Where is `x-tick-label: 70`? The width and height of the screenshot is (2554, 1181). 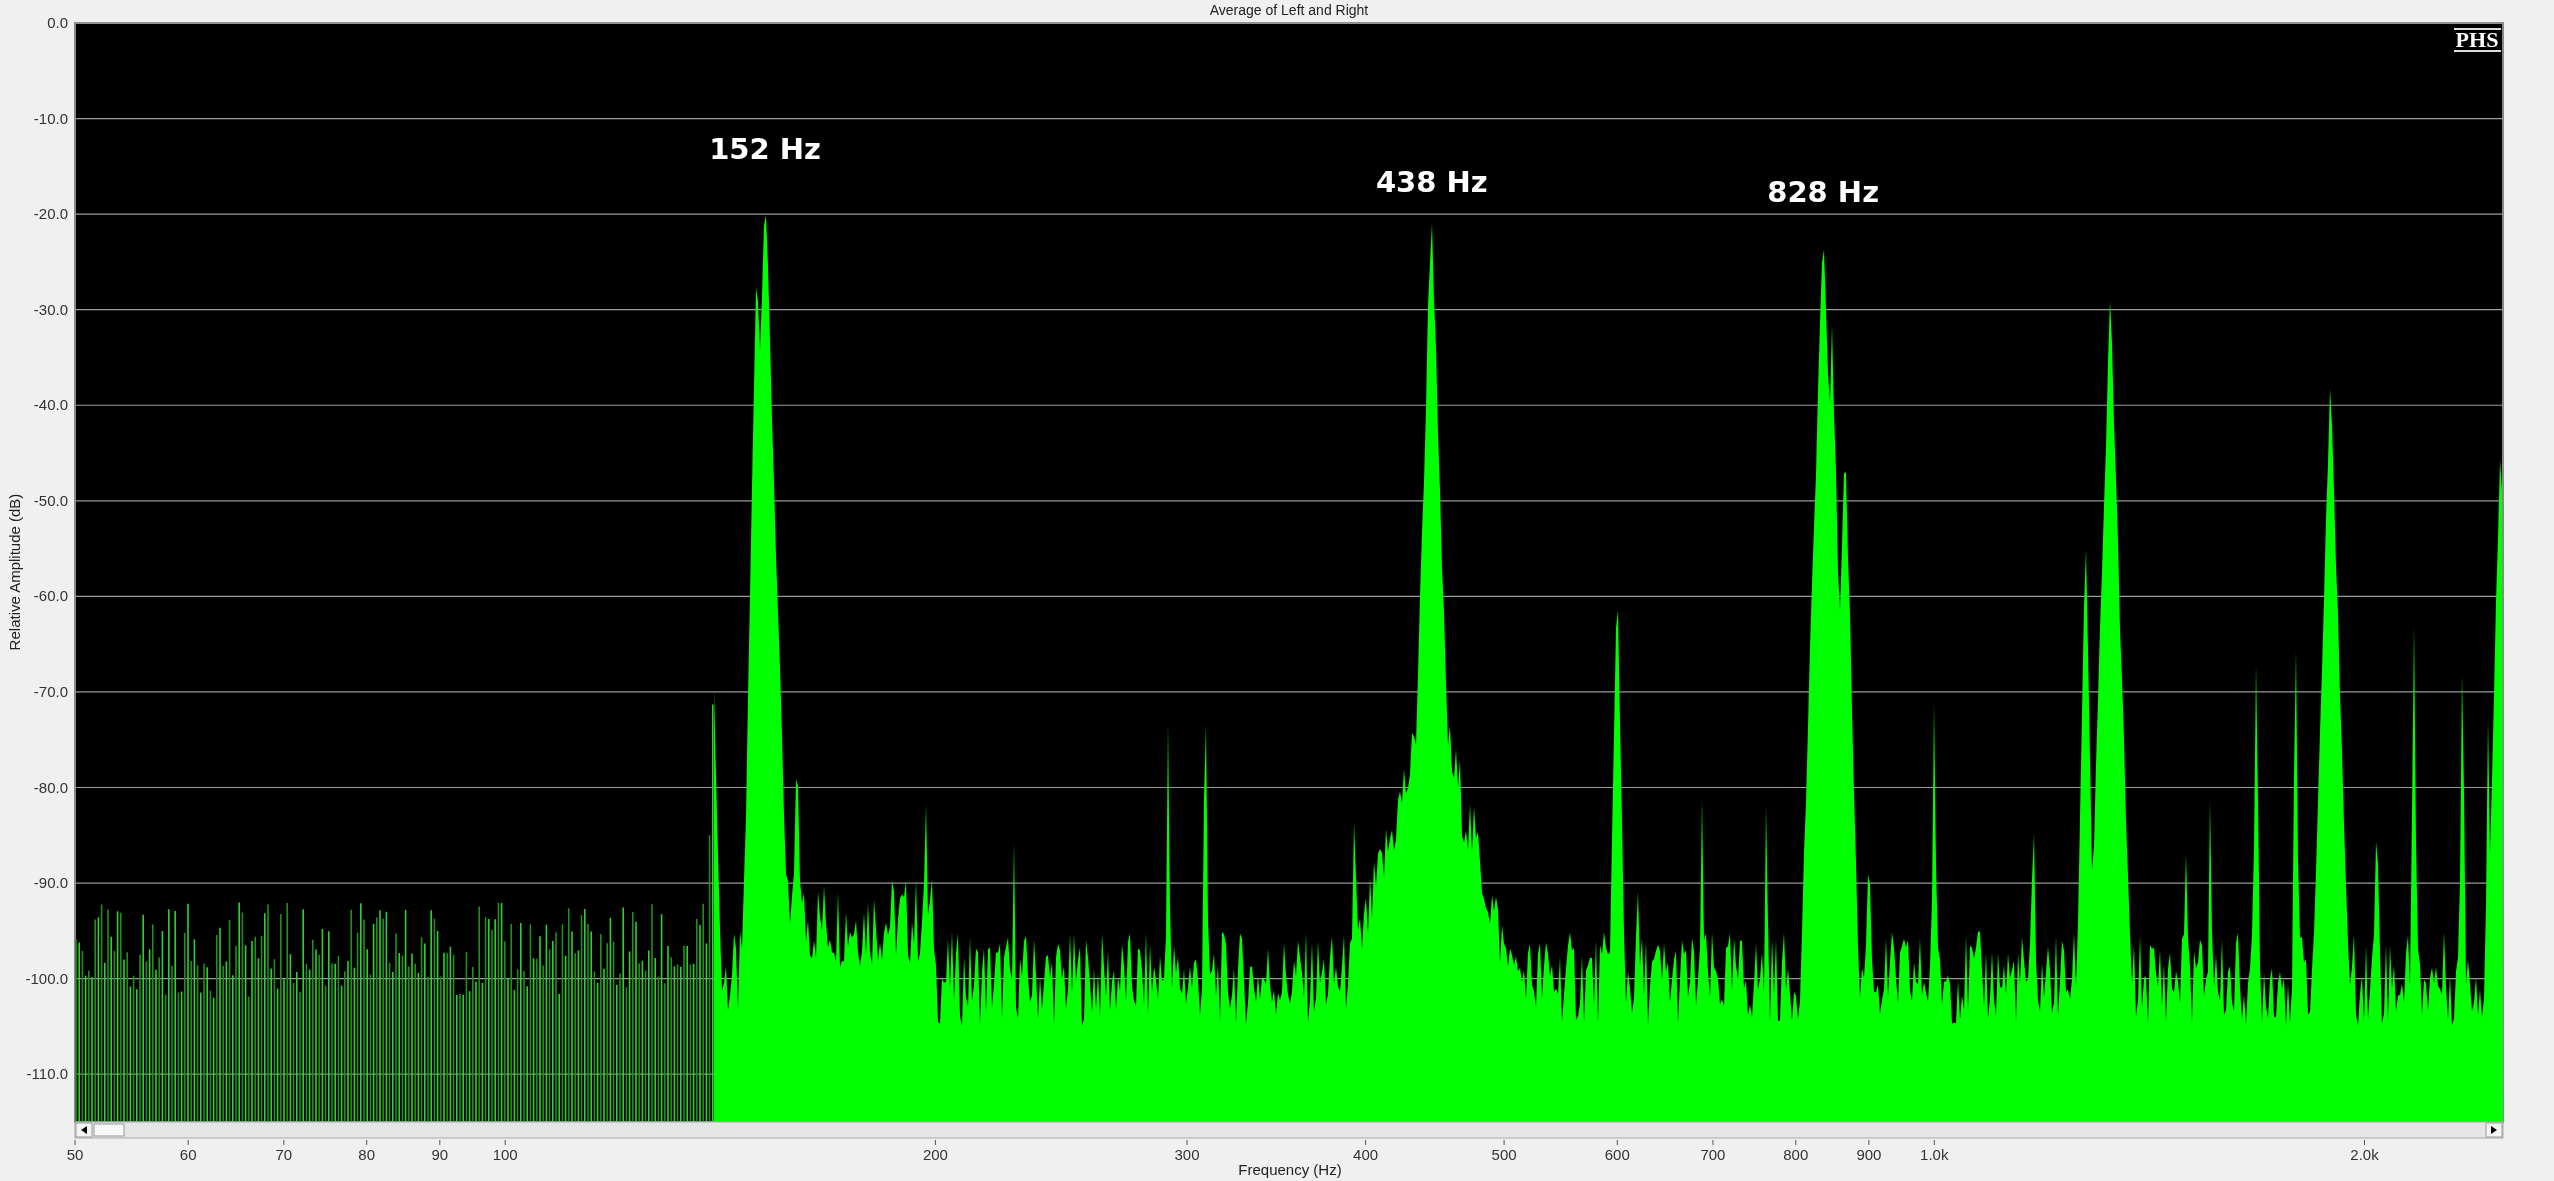
x-tick-label: 70 is located at coordinates (284, 1154).